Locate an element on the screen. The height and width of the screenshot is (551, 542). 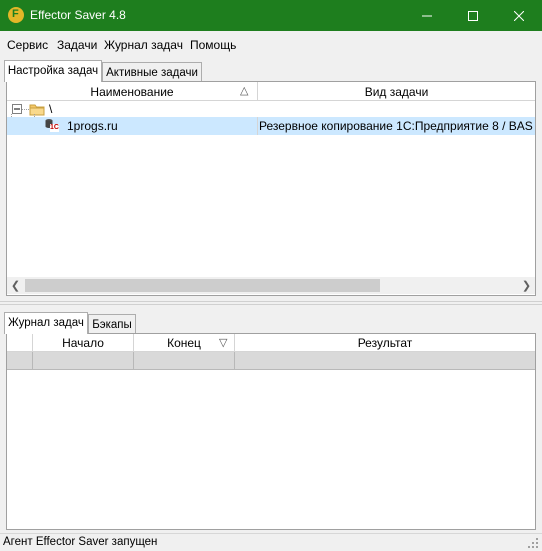
menu-tasks: Задачи is located at coordinates (77, 45).